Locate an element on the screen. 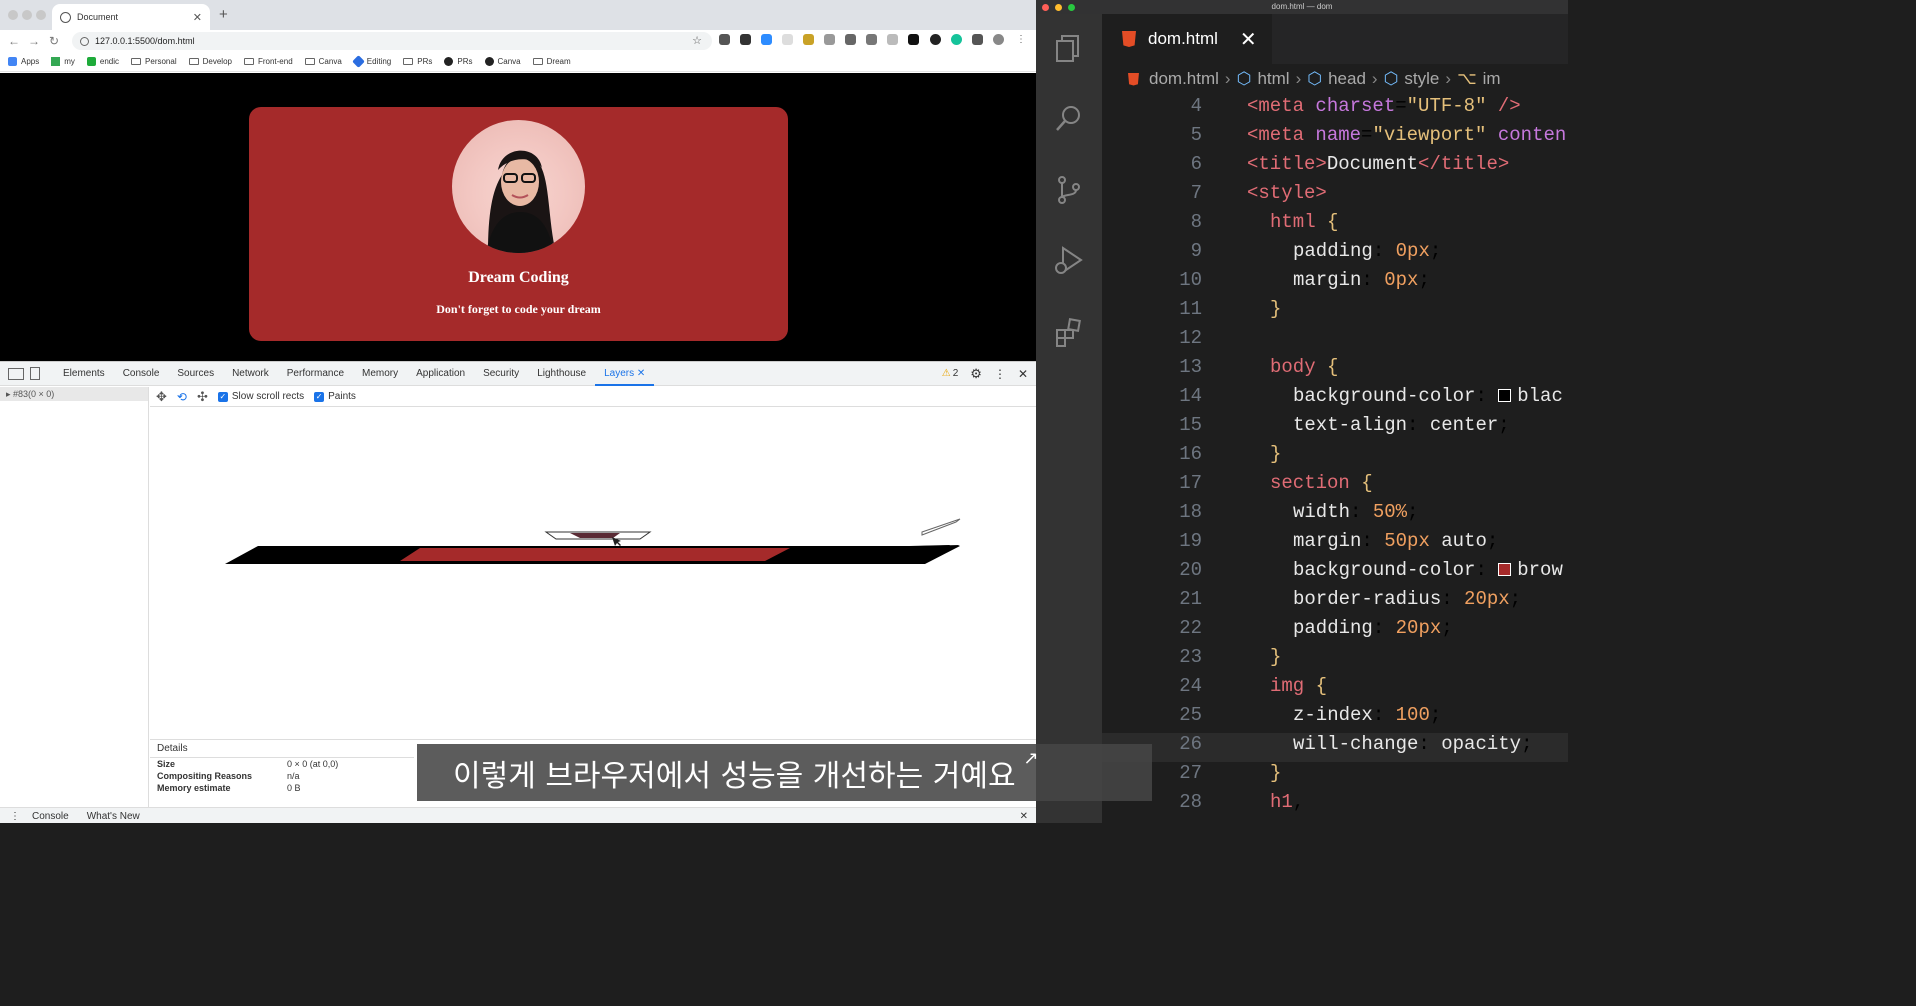  code-line: 5 <meta name="viewport" conten is located at coordinates (1335, 138).